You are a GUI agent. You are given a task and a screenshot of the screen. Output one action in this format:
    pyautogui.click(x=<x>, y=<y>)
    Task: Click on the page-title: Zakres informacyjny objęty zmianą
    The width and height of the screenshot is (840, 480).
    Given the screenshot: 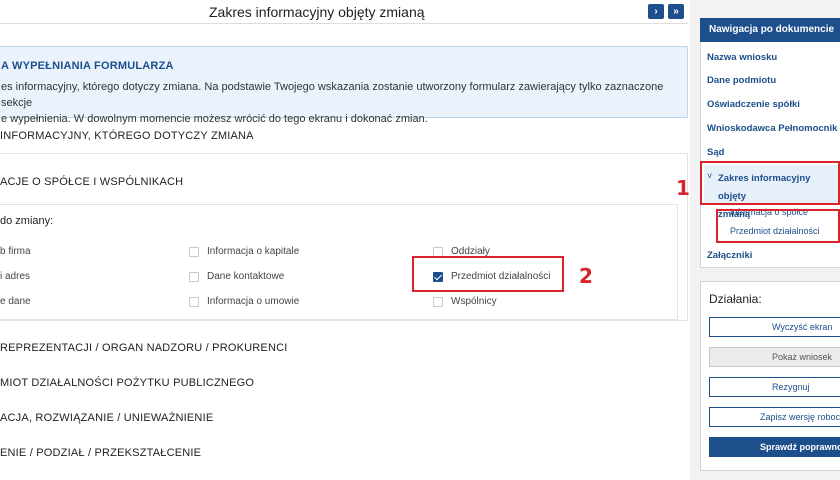 What is the action you would take?
    pyautogui.click(x=317, y=12)
    